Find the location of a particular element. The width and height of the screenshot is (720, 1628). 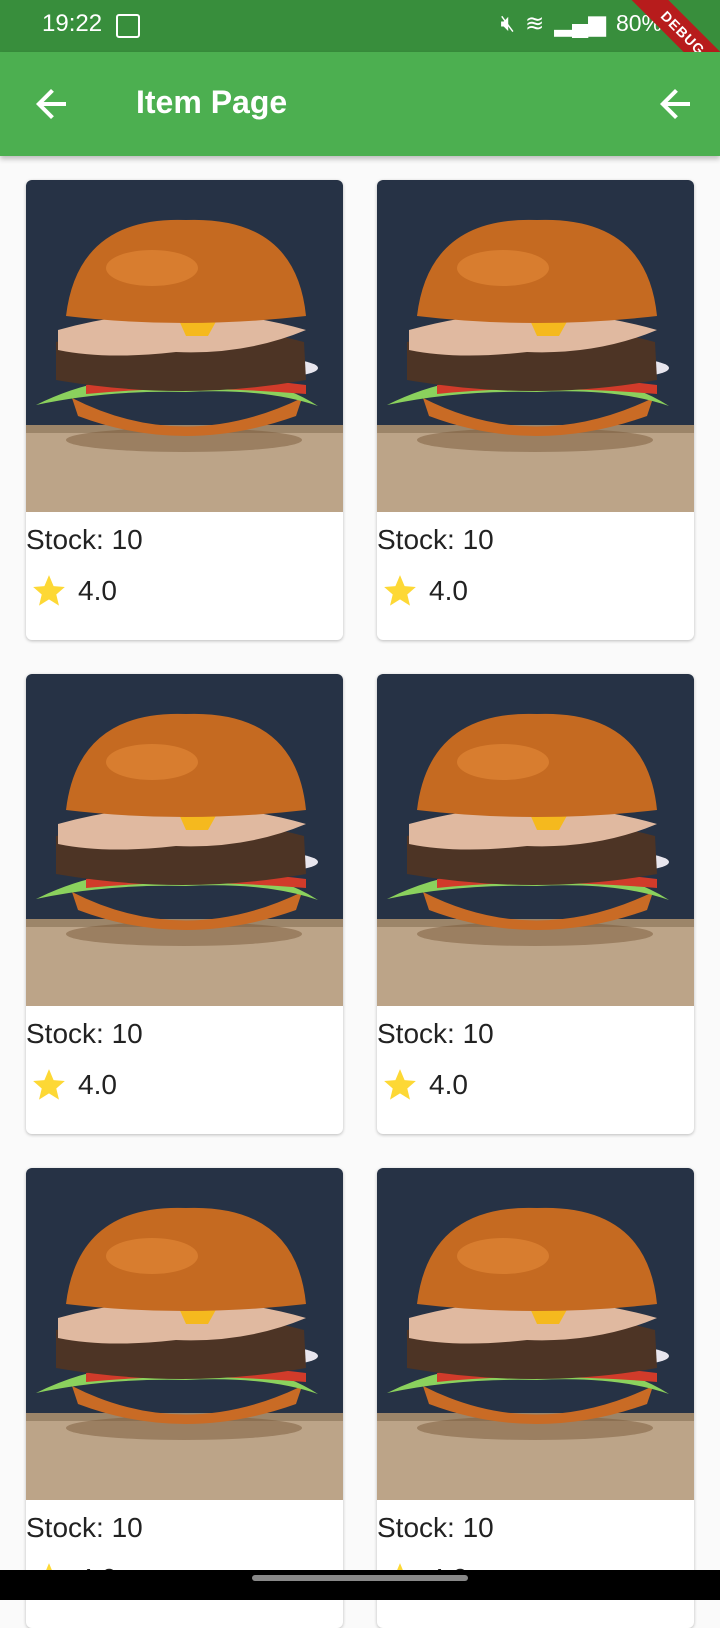

signal-icon: ▂▄▆ is located at coordinates (580, 23).